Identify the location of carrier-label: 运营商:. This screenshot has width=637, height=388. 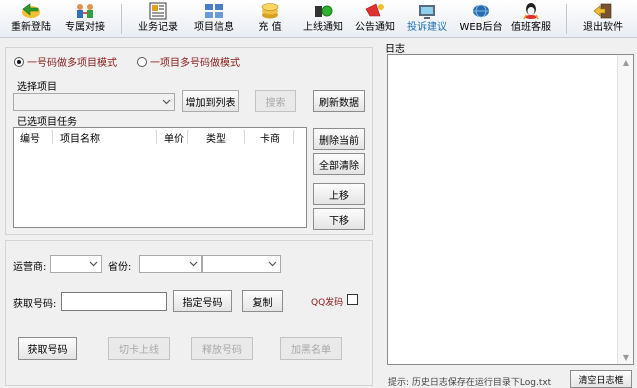
(30, 267).